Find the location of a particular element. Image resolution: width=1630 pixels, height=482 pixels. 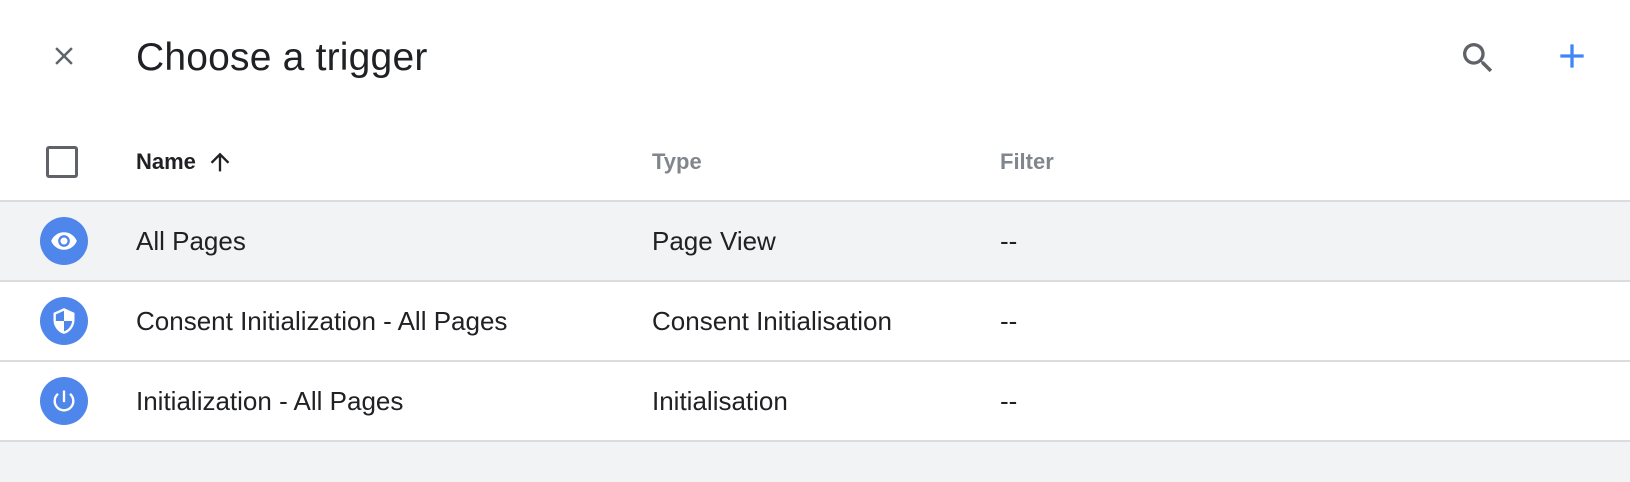

search-icon is located at coordinates (1478, 58).